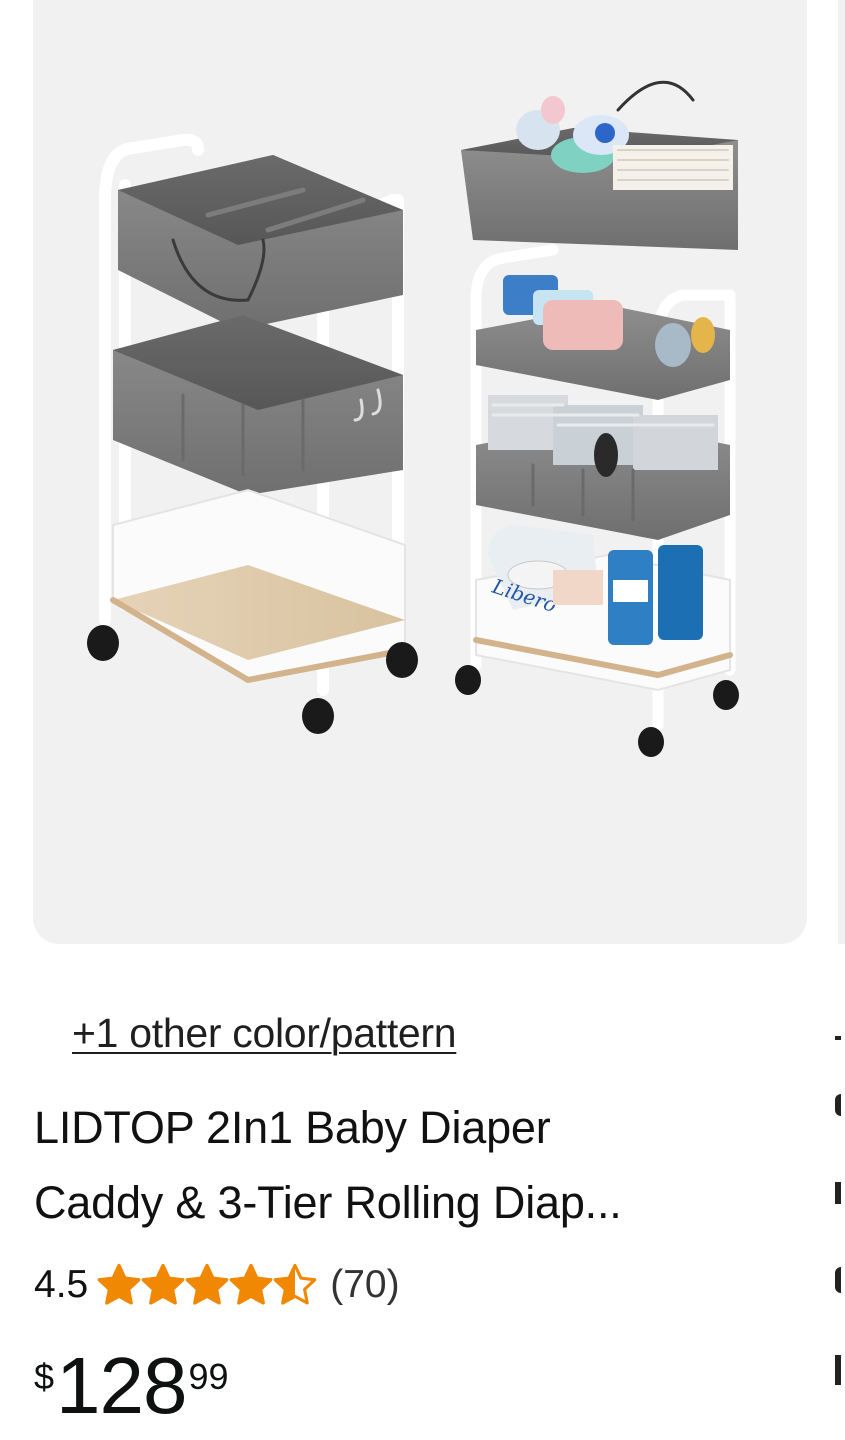 Image resolution: width=845 pixels, height=1440 pixels. Describe the element at coordinates (292, 1127) in the screenshot. I see `product-title-line-1: LIDTOP 2In1 Baby Diaper` at that location.